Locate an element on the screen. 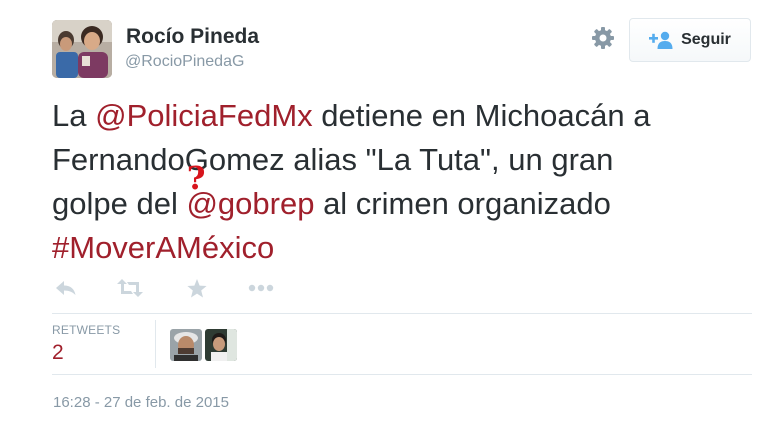 This screenshot has width=774, height=438. mention-policiafedmx: @PoliciaFedMx is located at coordinates (204, 115).